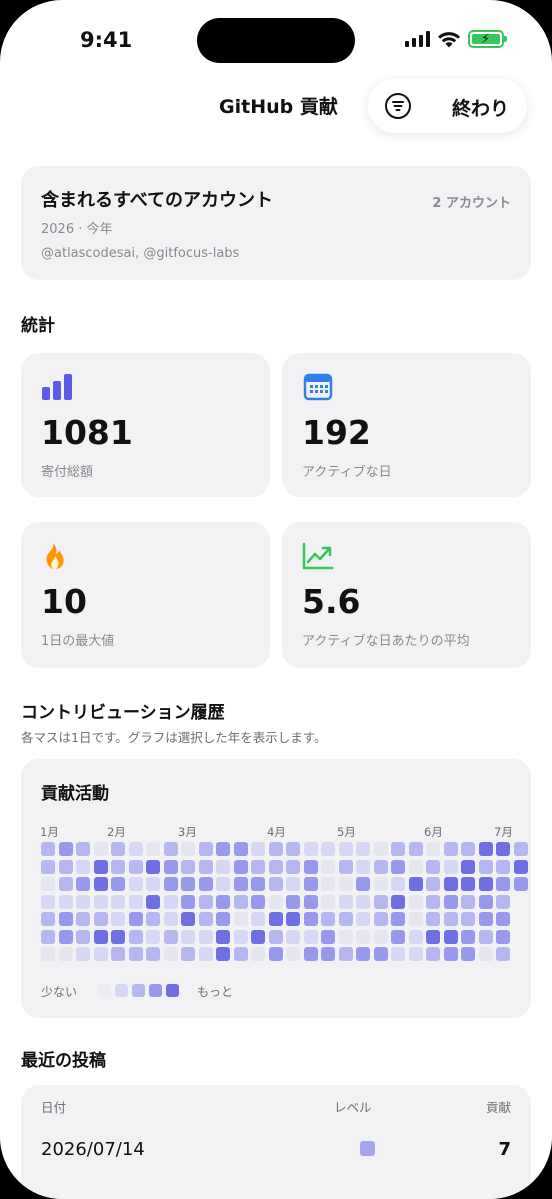  I want to click on row-value: 7, so click(504, 1149).